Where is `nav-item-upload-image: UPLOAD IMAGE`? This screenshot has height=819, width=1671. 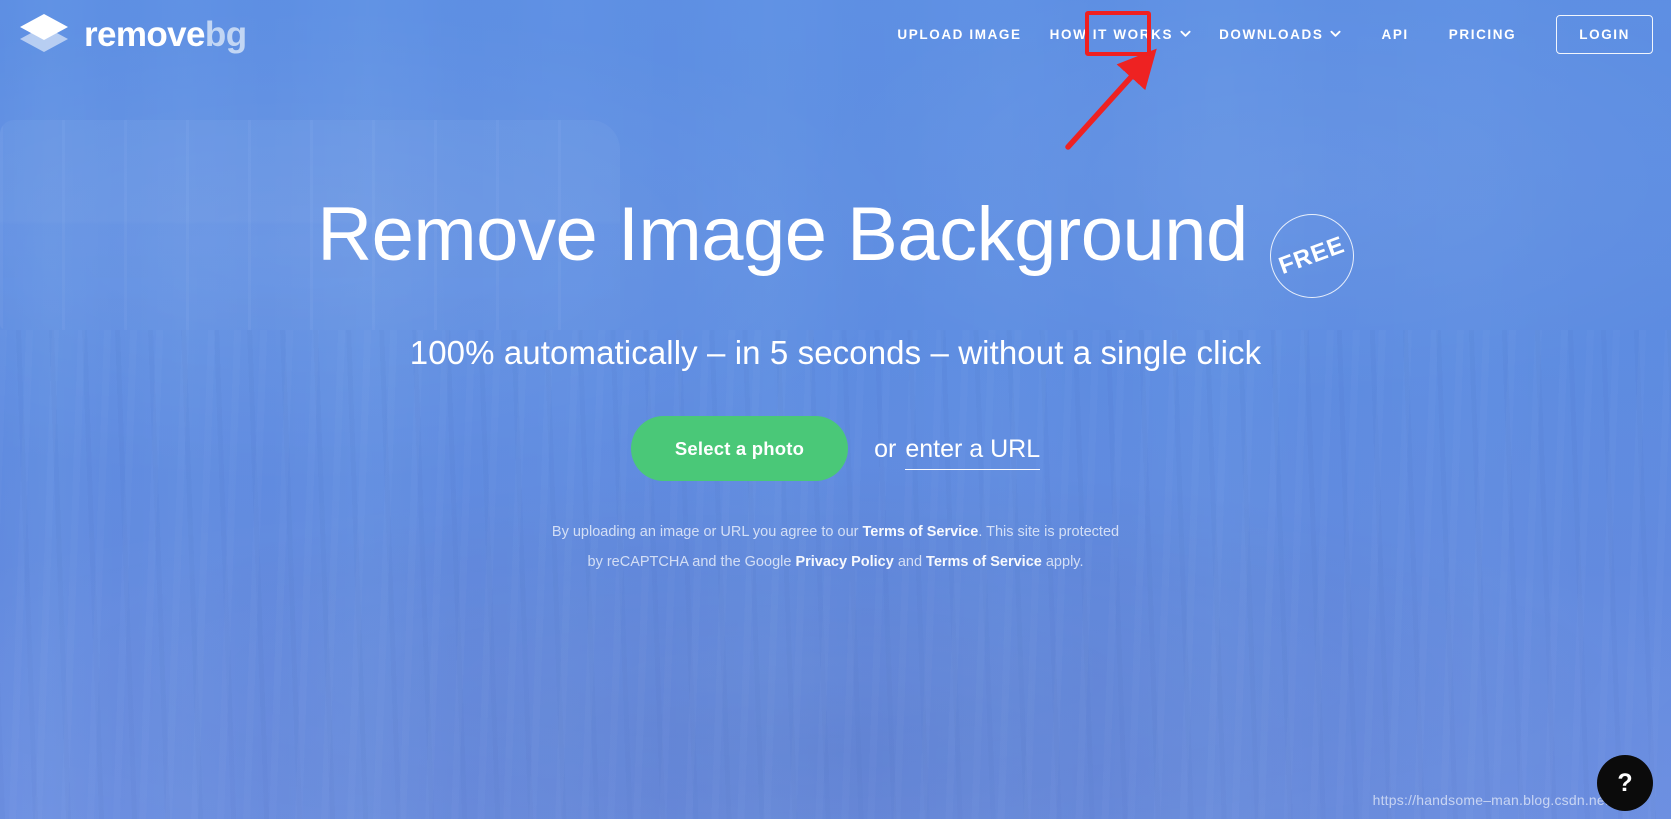
nav-item-upload-image: UPLOAD IMAGE is located at coordinates (959, 34).